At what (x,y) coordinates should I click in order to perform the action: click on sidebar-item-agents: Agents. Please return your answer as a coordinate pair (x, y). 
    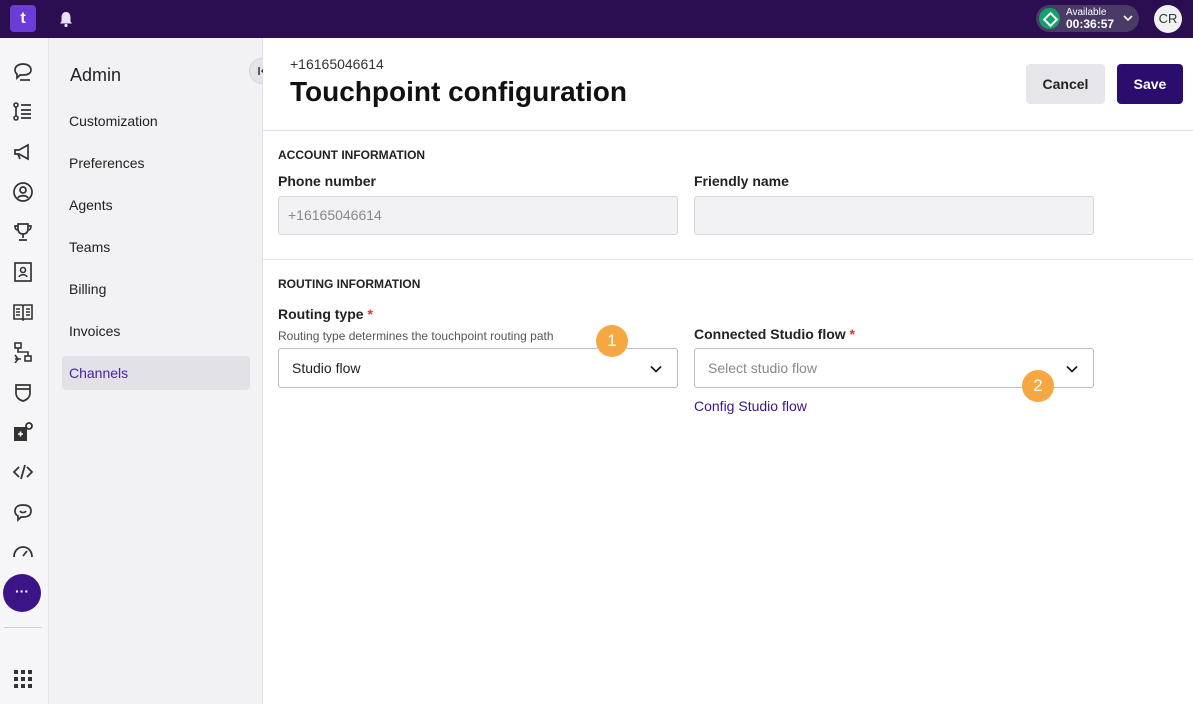
    Looking at the image, I should click on (156, 205).